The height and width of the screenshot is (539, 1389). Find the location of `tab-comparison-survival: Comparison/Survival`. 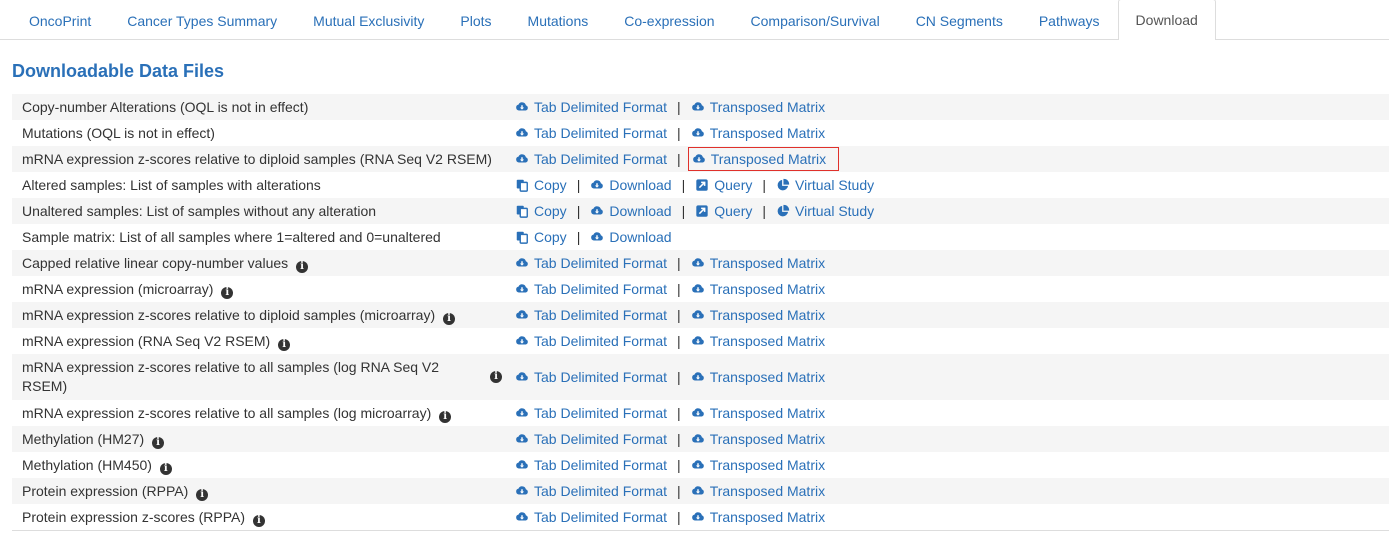

tab-comparison-survival: Comparison/Survival is located at coordinates (815, 20).